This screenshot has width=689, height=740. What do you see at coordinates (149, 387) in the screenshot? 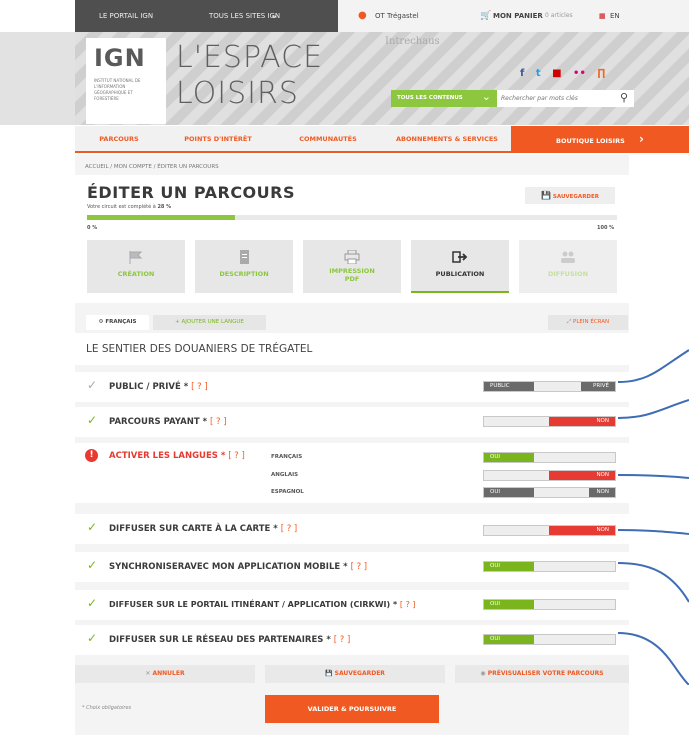
I see `setting-label-text: PUBLIC / PRIVÉ *` at bounding box center [149, 387].